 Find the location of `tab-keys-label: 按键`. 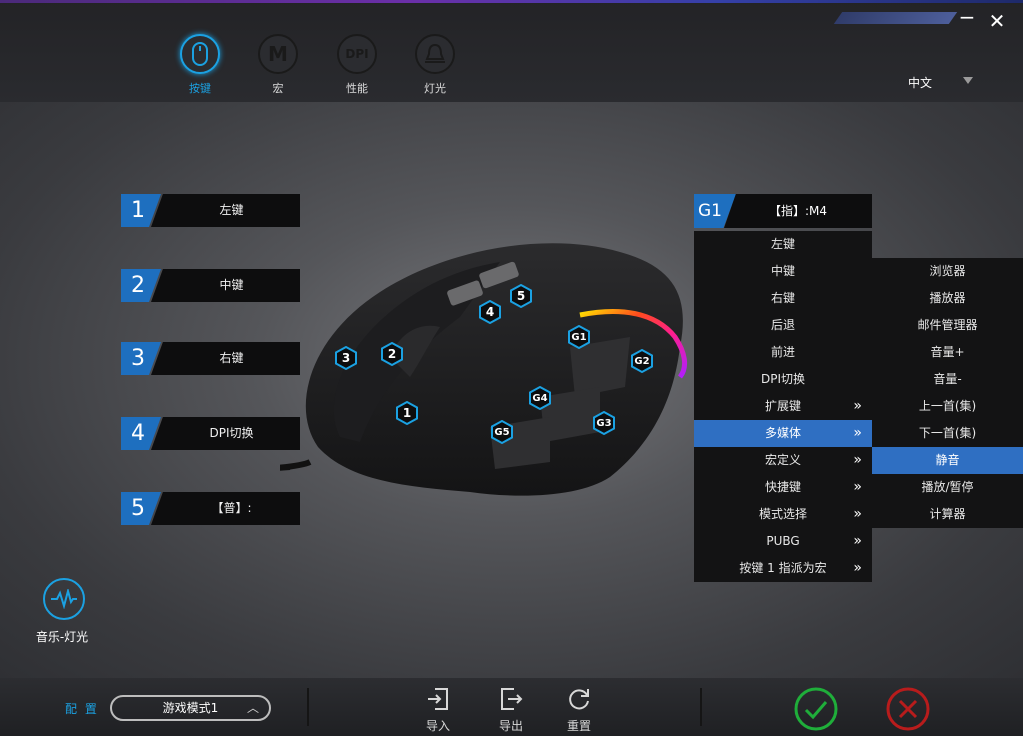

tab-keys-label: 按键 is located at coordinates (200, 88).